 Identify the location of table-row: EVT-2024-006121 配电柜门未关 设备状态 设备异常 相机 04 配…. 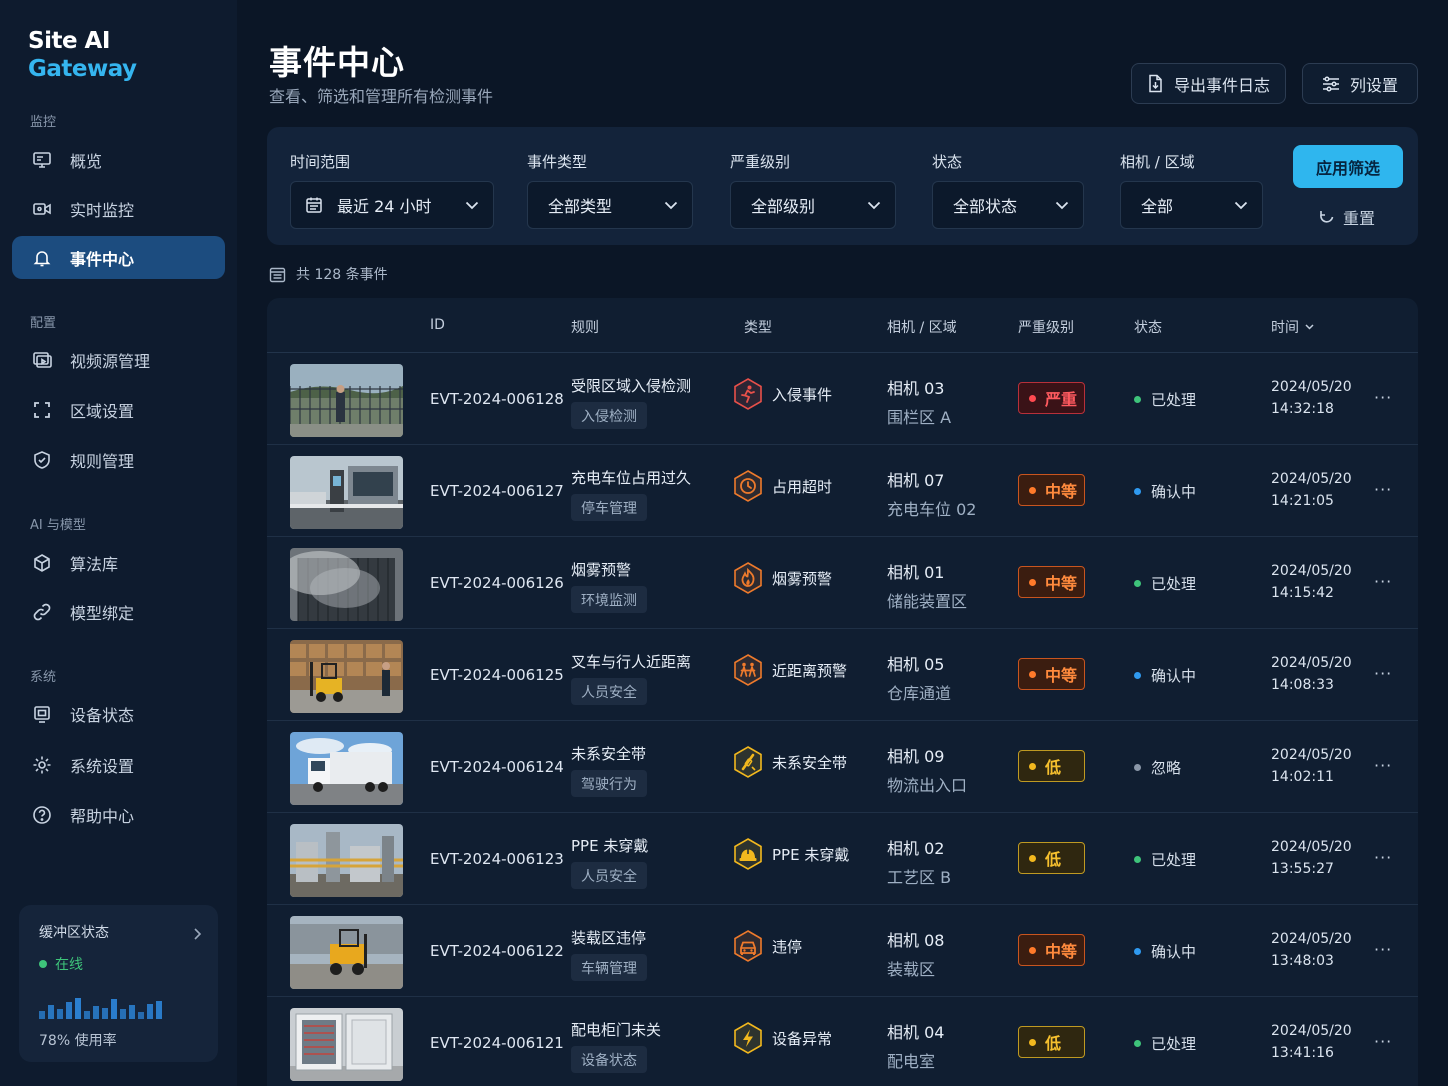
(842, 1041).